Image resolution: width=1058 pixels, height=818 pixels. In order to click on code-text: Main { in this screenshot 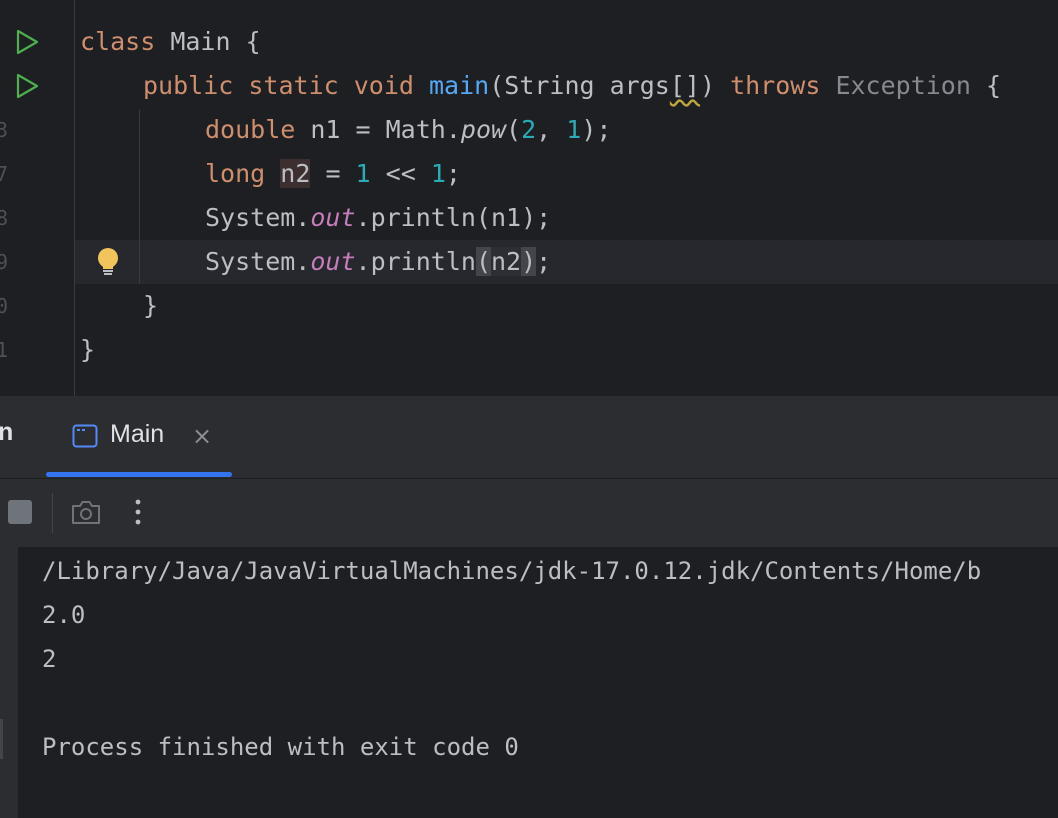, I will do `click(208, 41)`.